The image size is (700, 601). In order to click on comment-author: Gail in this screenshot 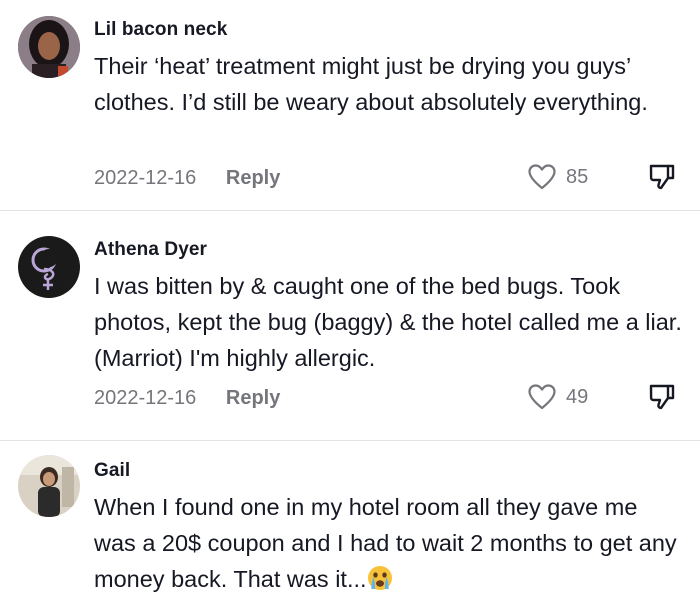, I will do `click(112, 471)`.